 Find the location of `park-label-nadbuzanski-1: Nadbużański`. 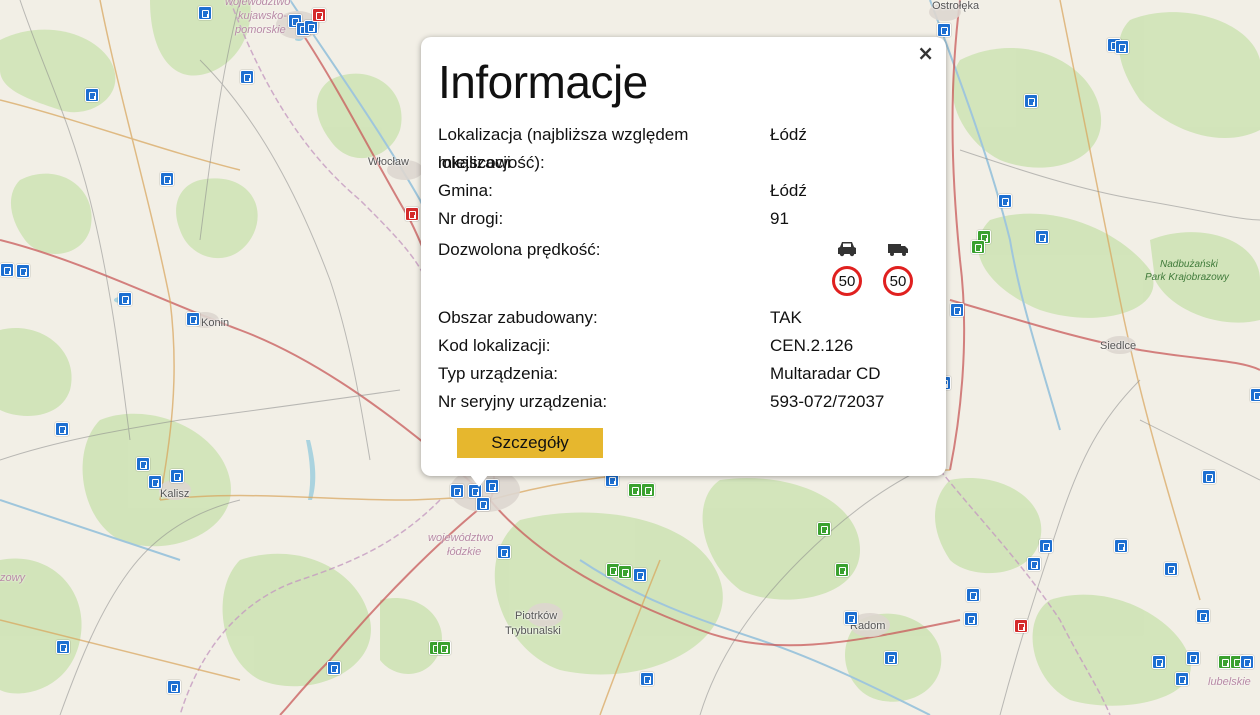

park-label-nadbuzanski-1: Nadbużański is located at coordinates (1189, 264).